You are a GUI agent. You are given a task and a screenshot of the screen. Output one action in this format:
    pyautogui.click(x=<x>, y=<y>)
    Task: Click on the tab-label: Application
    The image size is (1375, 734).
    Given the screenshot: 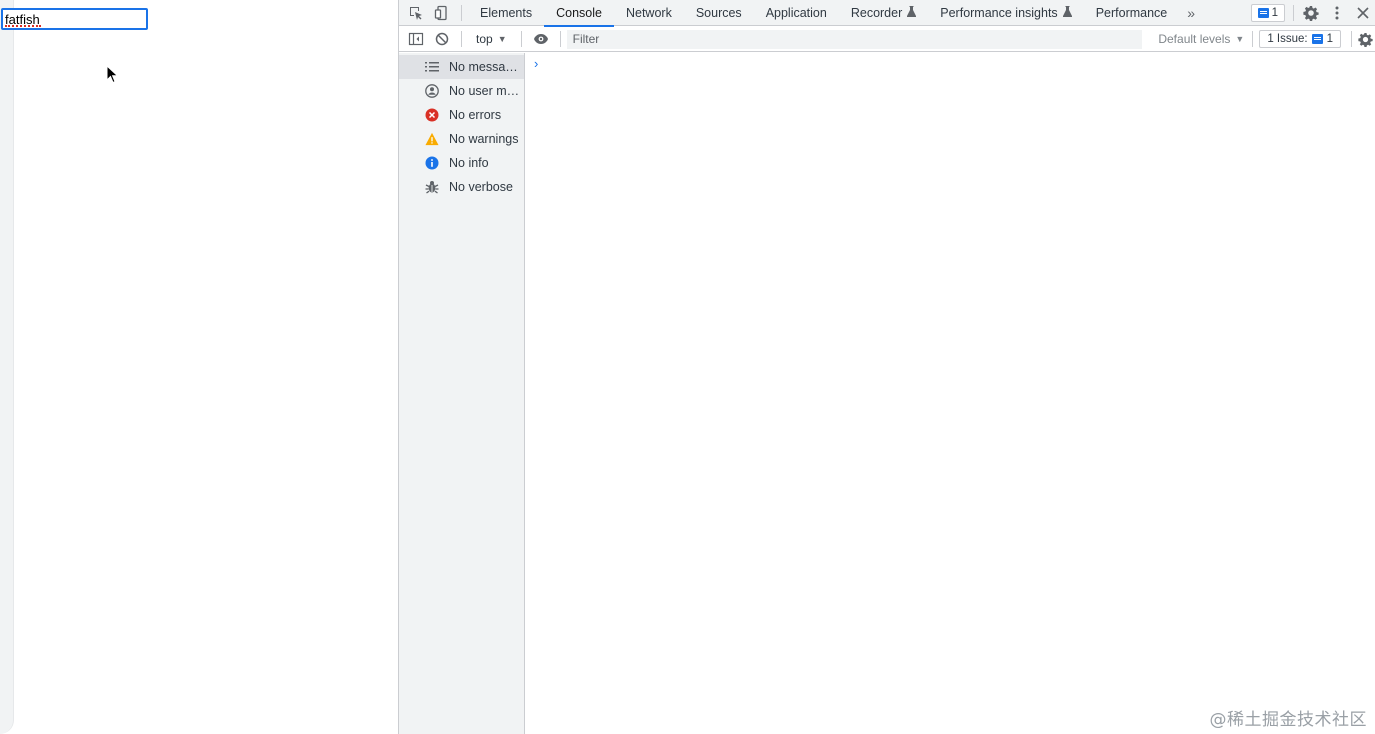 What is the action you would take?
    pyautogui.click(x=796, y=12)
    